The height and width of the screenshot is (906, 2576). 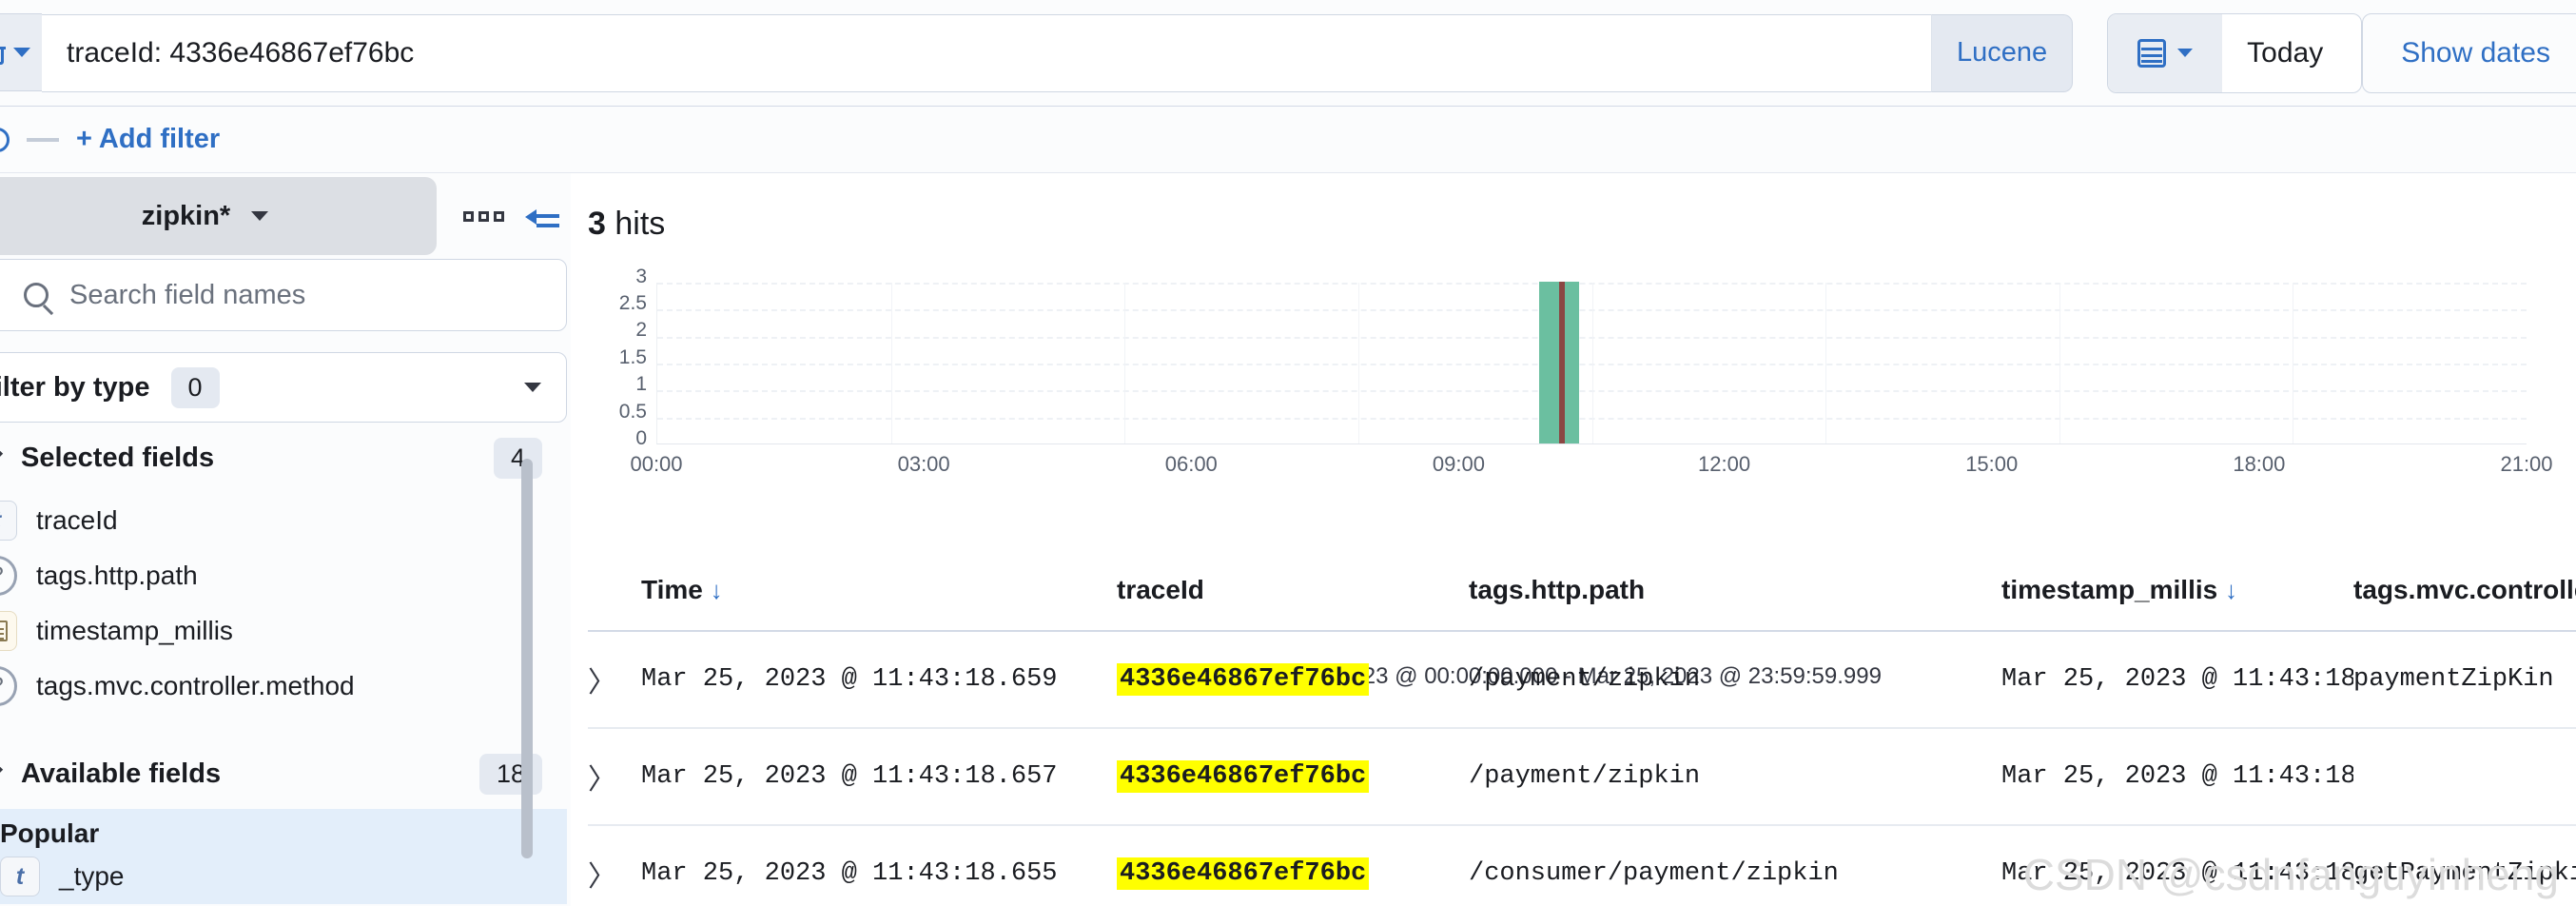 I want to click on column-label: tags.http.path, so click(x=1558, y=589).